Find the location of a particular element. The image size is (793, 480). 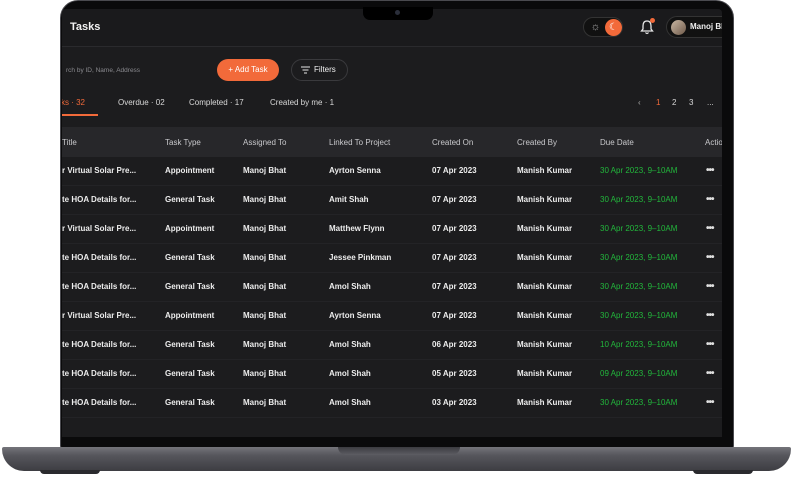

column-created-on: Created On is located at coordinates (452, 142).